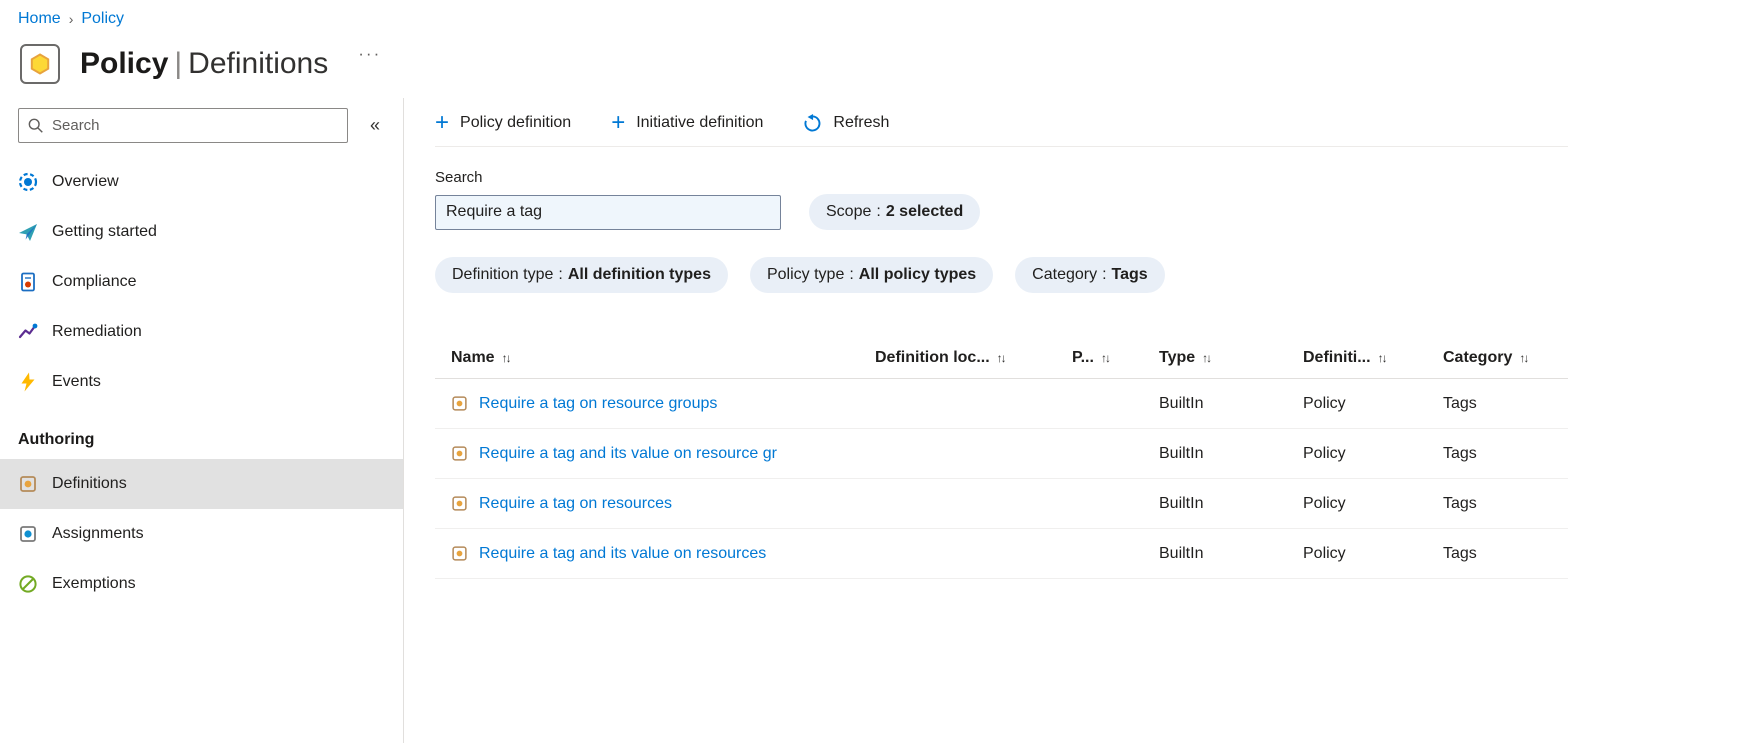 This screenshot has width=1742, height=743. Describe the element at coordinates (56, 439) in the screenshot. I see `sidebar-section-authoring: Authoring` at that location.